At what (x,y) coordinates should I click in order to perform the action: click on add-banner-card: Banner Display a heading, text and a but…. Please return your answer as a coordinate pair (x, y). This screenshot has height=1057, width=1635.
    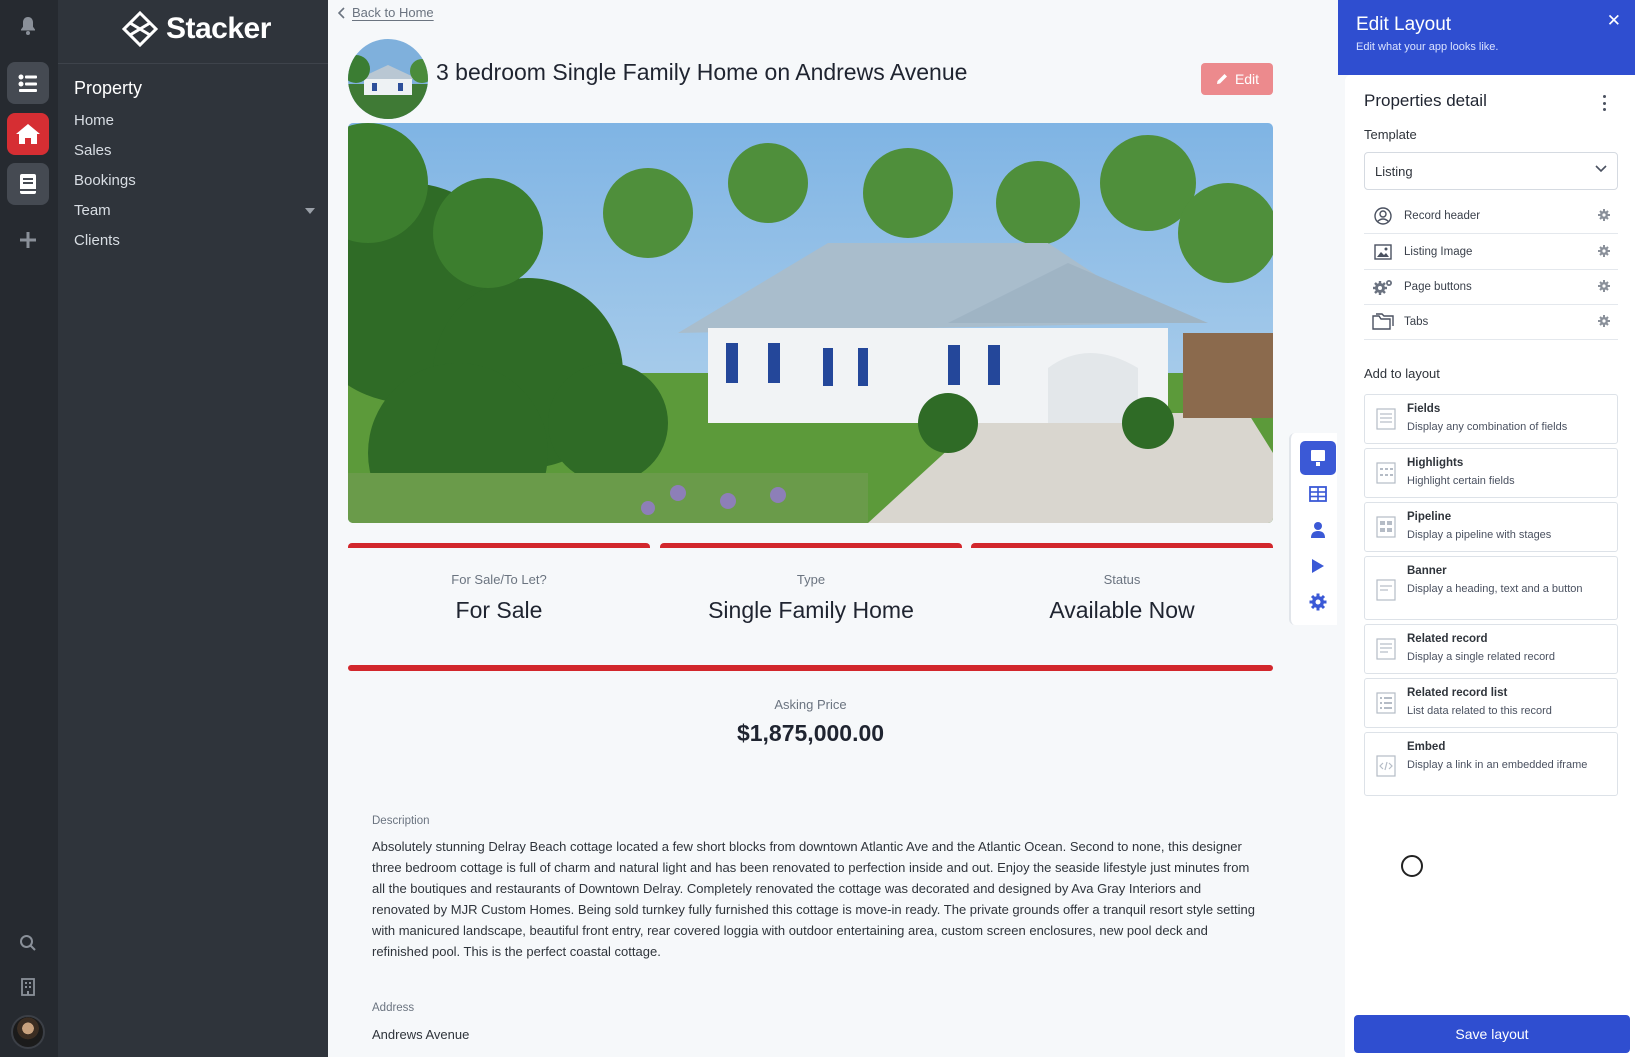
    Looking at the image, I should click on (1491, 588).